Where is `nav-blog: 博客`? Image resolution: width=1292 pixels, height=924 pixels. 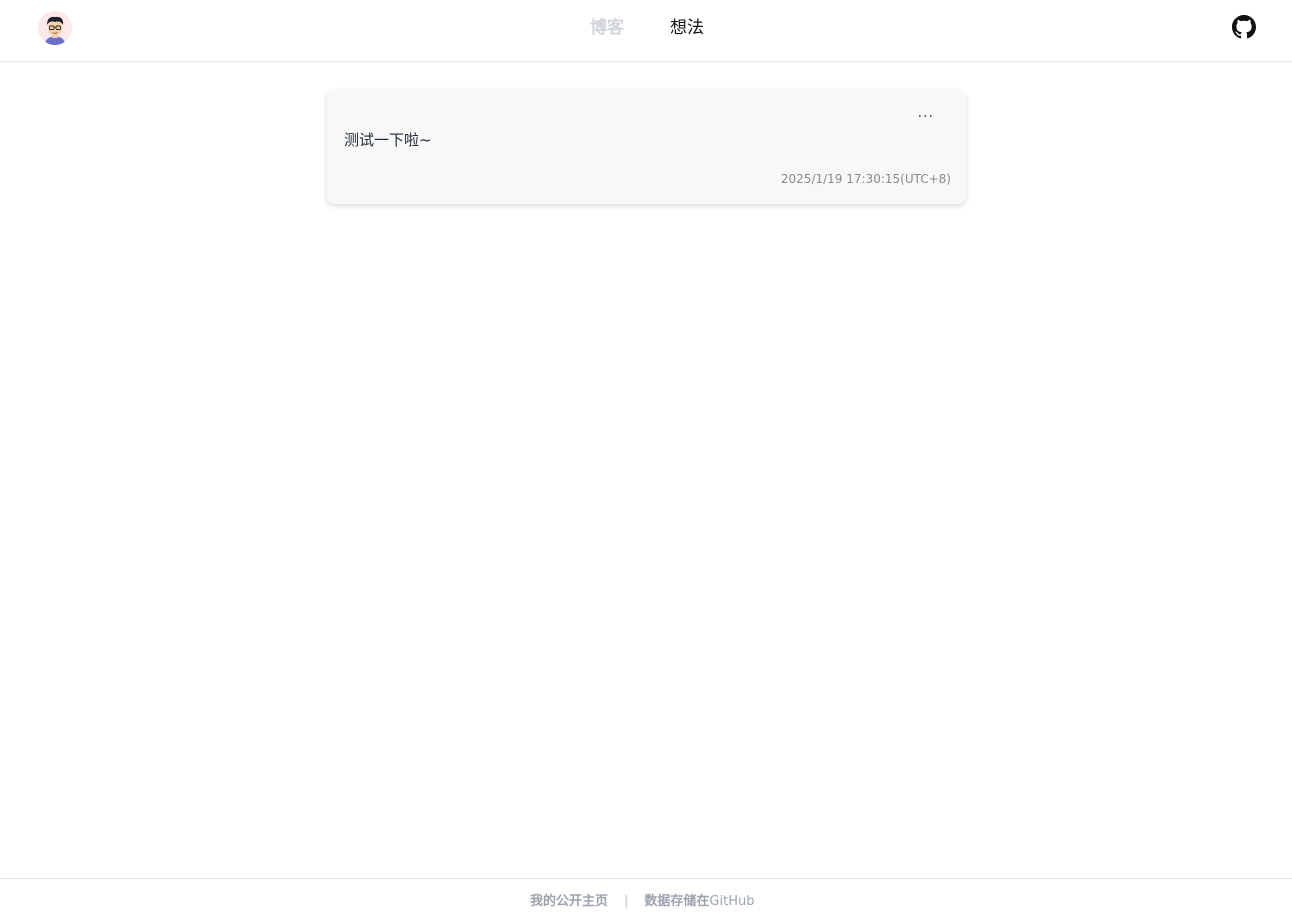 nav-blog: 博客 is located at coordinates (607, 28).